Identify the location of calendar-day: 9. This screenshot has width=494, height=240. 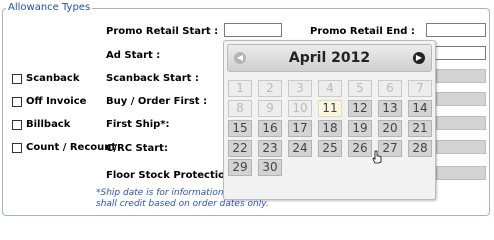
(270, 108).